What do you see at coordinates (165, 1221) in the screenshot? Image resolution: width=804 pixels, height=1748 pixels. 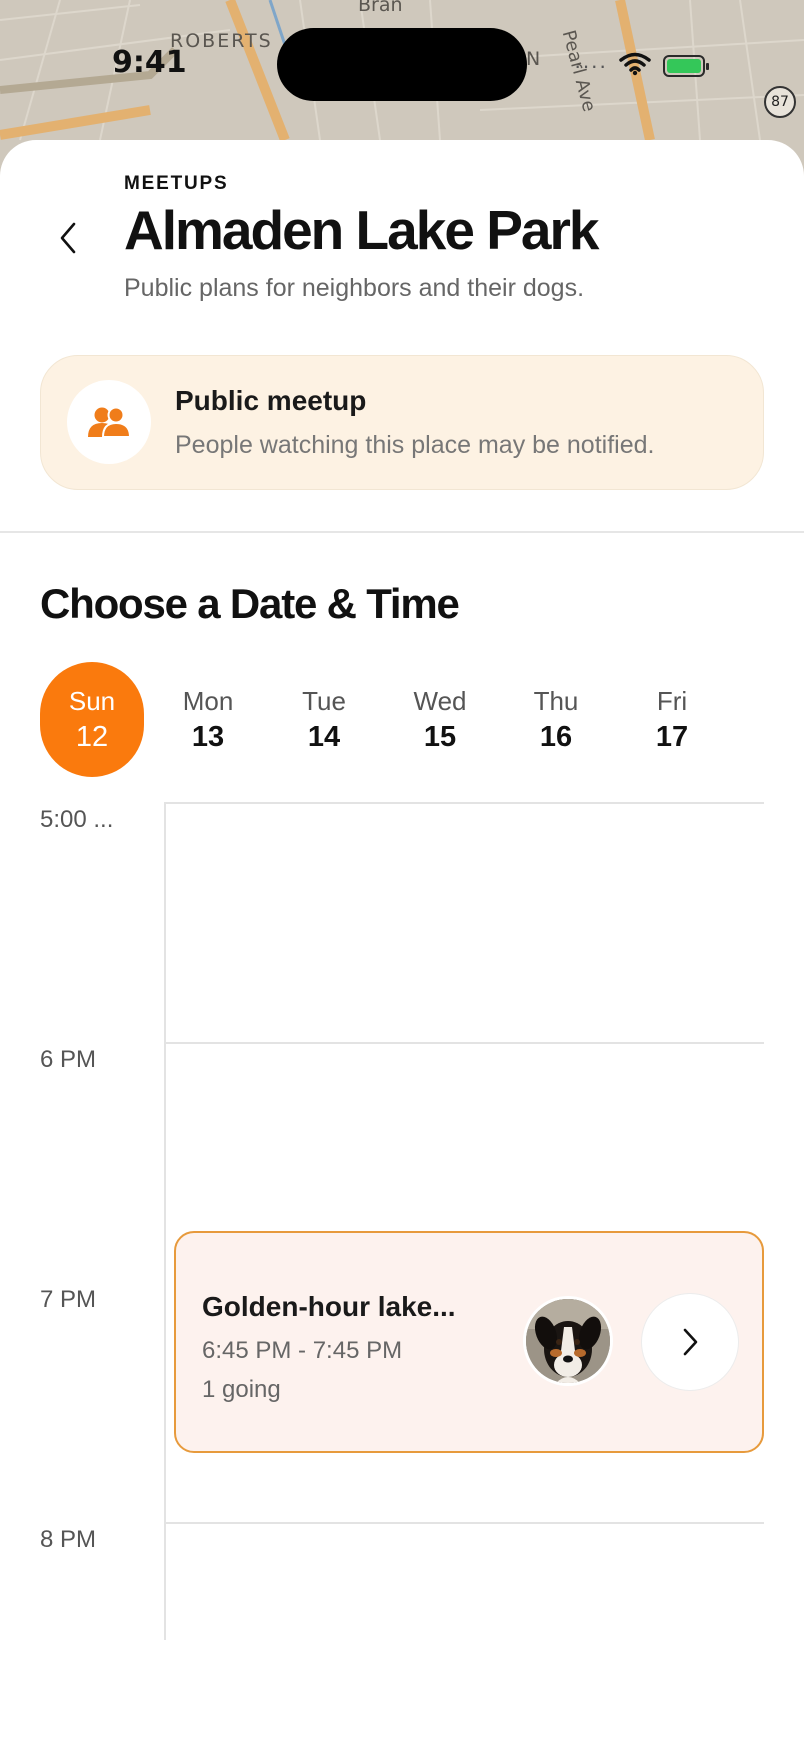 I see `timeline-axis` at bounding box center [165, 1221].